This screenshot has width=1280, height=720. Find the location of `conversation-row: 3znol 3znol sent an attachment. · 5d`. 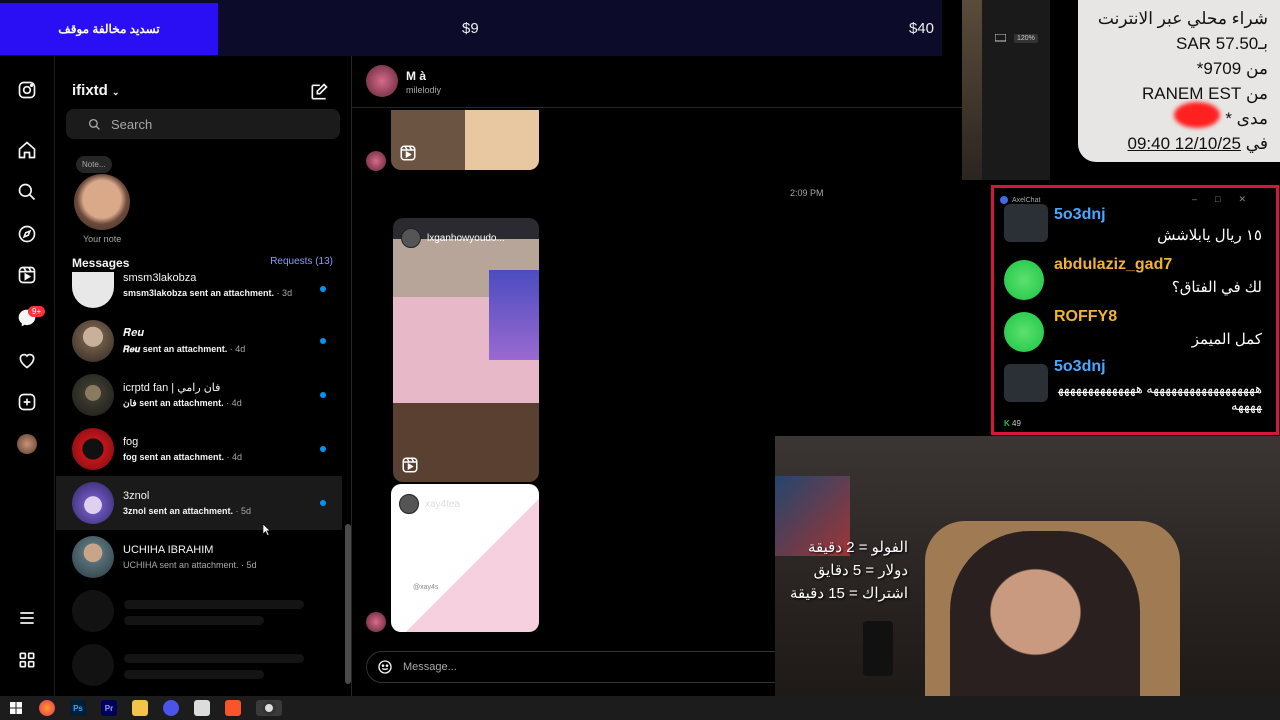

conversation-row: 3znol 3znol sent an attachment. · 5d is located at coordinates (199, 503).